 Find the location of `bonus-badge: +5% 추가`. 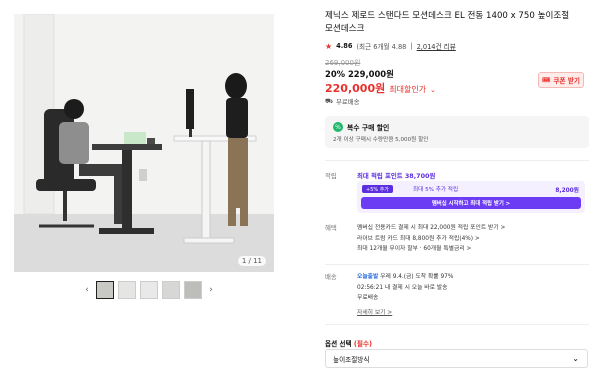

bonus-badge: +5% 추가 is located at coordinates (377, 189).